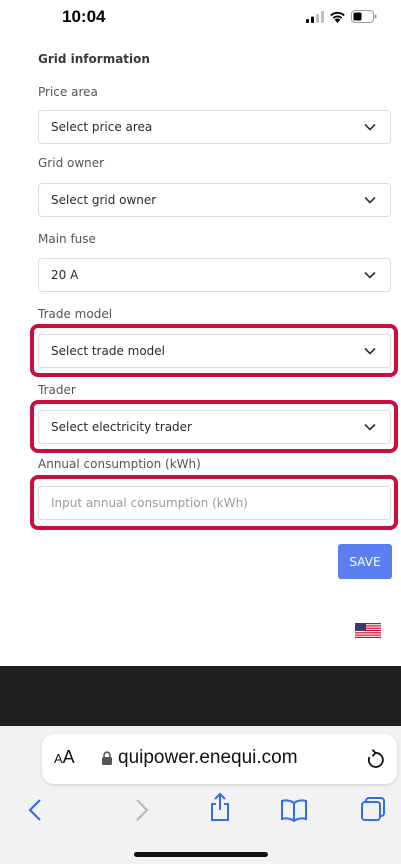  I want to click on annual-consumption-label: Annual consumption (kWh), so click(119, 464).